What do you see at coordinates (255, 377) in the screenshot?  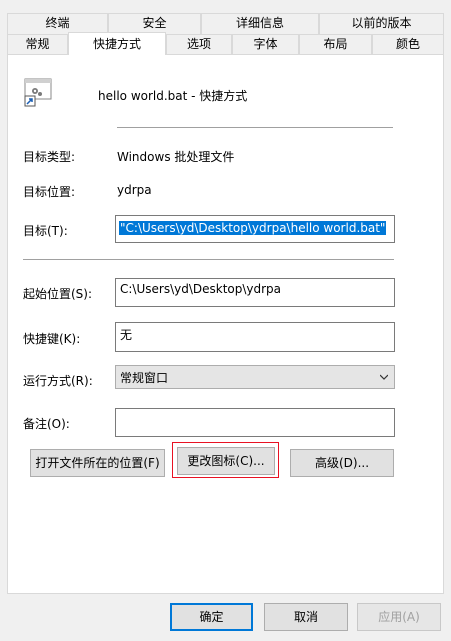 I see `run-select: 常规窗口` at bounding box center [255, 377].